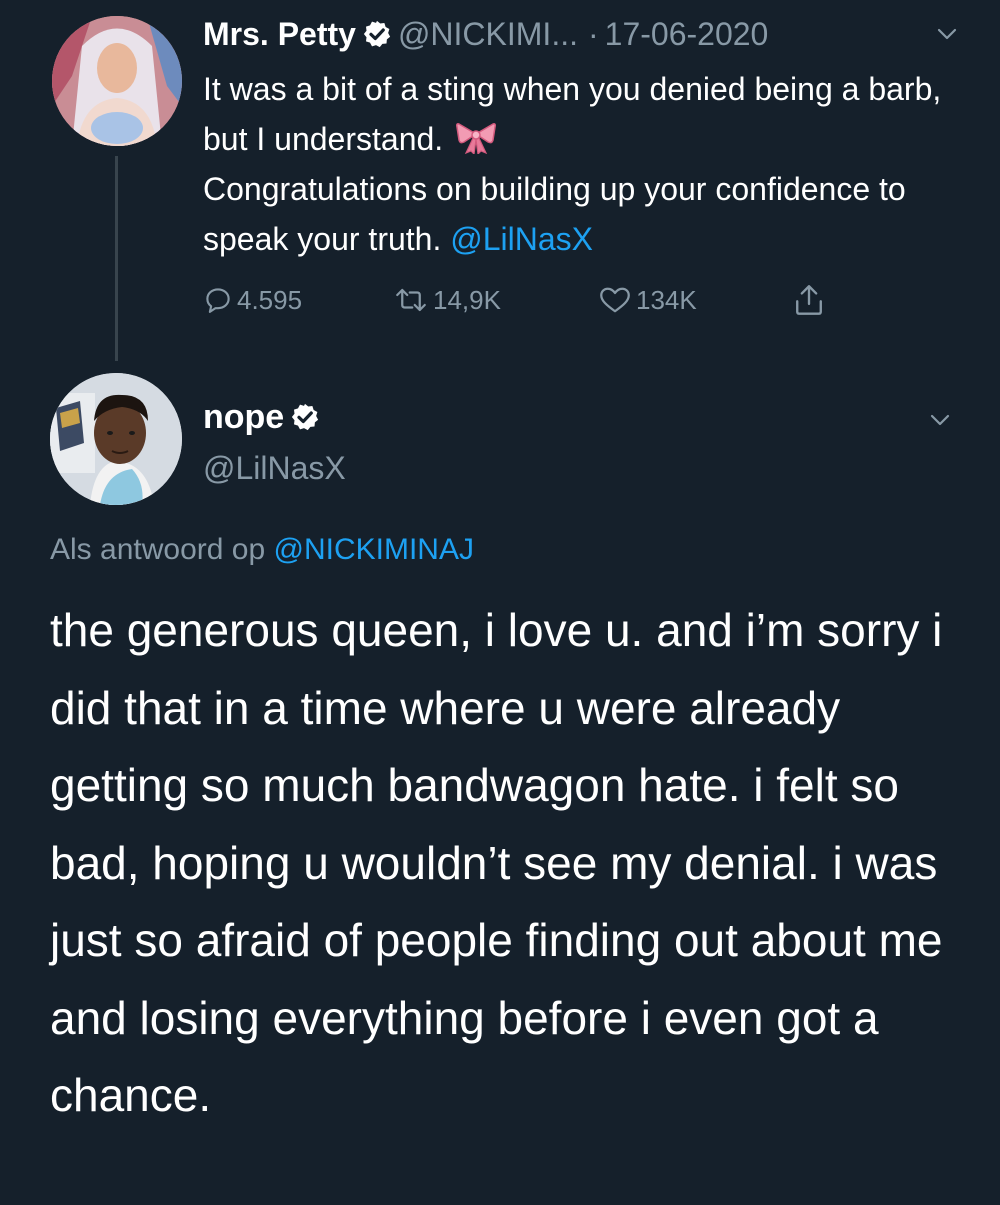 Image resolution: width=1000 pixels, height=1205 pixels. What do you see at coordinates (615, 300) in the screenshot?
I see `like-icon` at bounding box center [615, 300].